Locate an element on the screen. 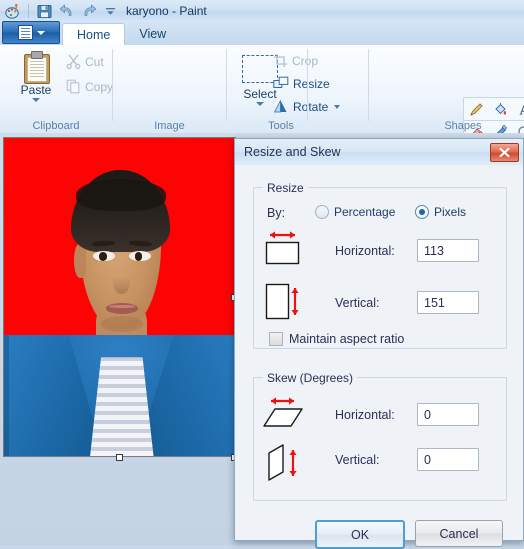 The image size is (524, 549). vertical-label: Vertical: is located at coordinates (357, 303).